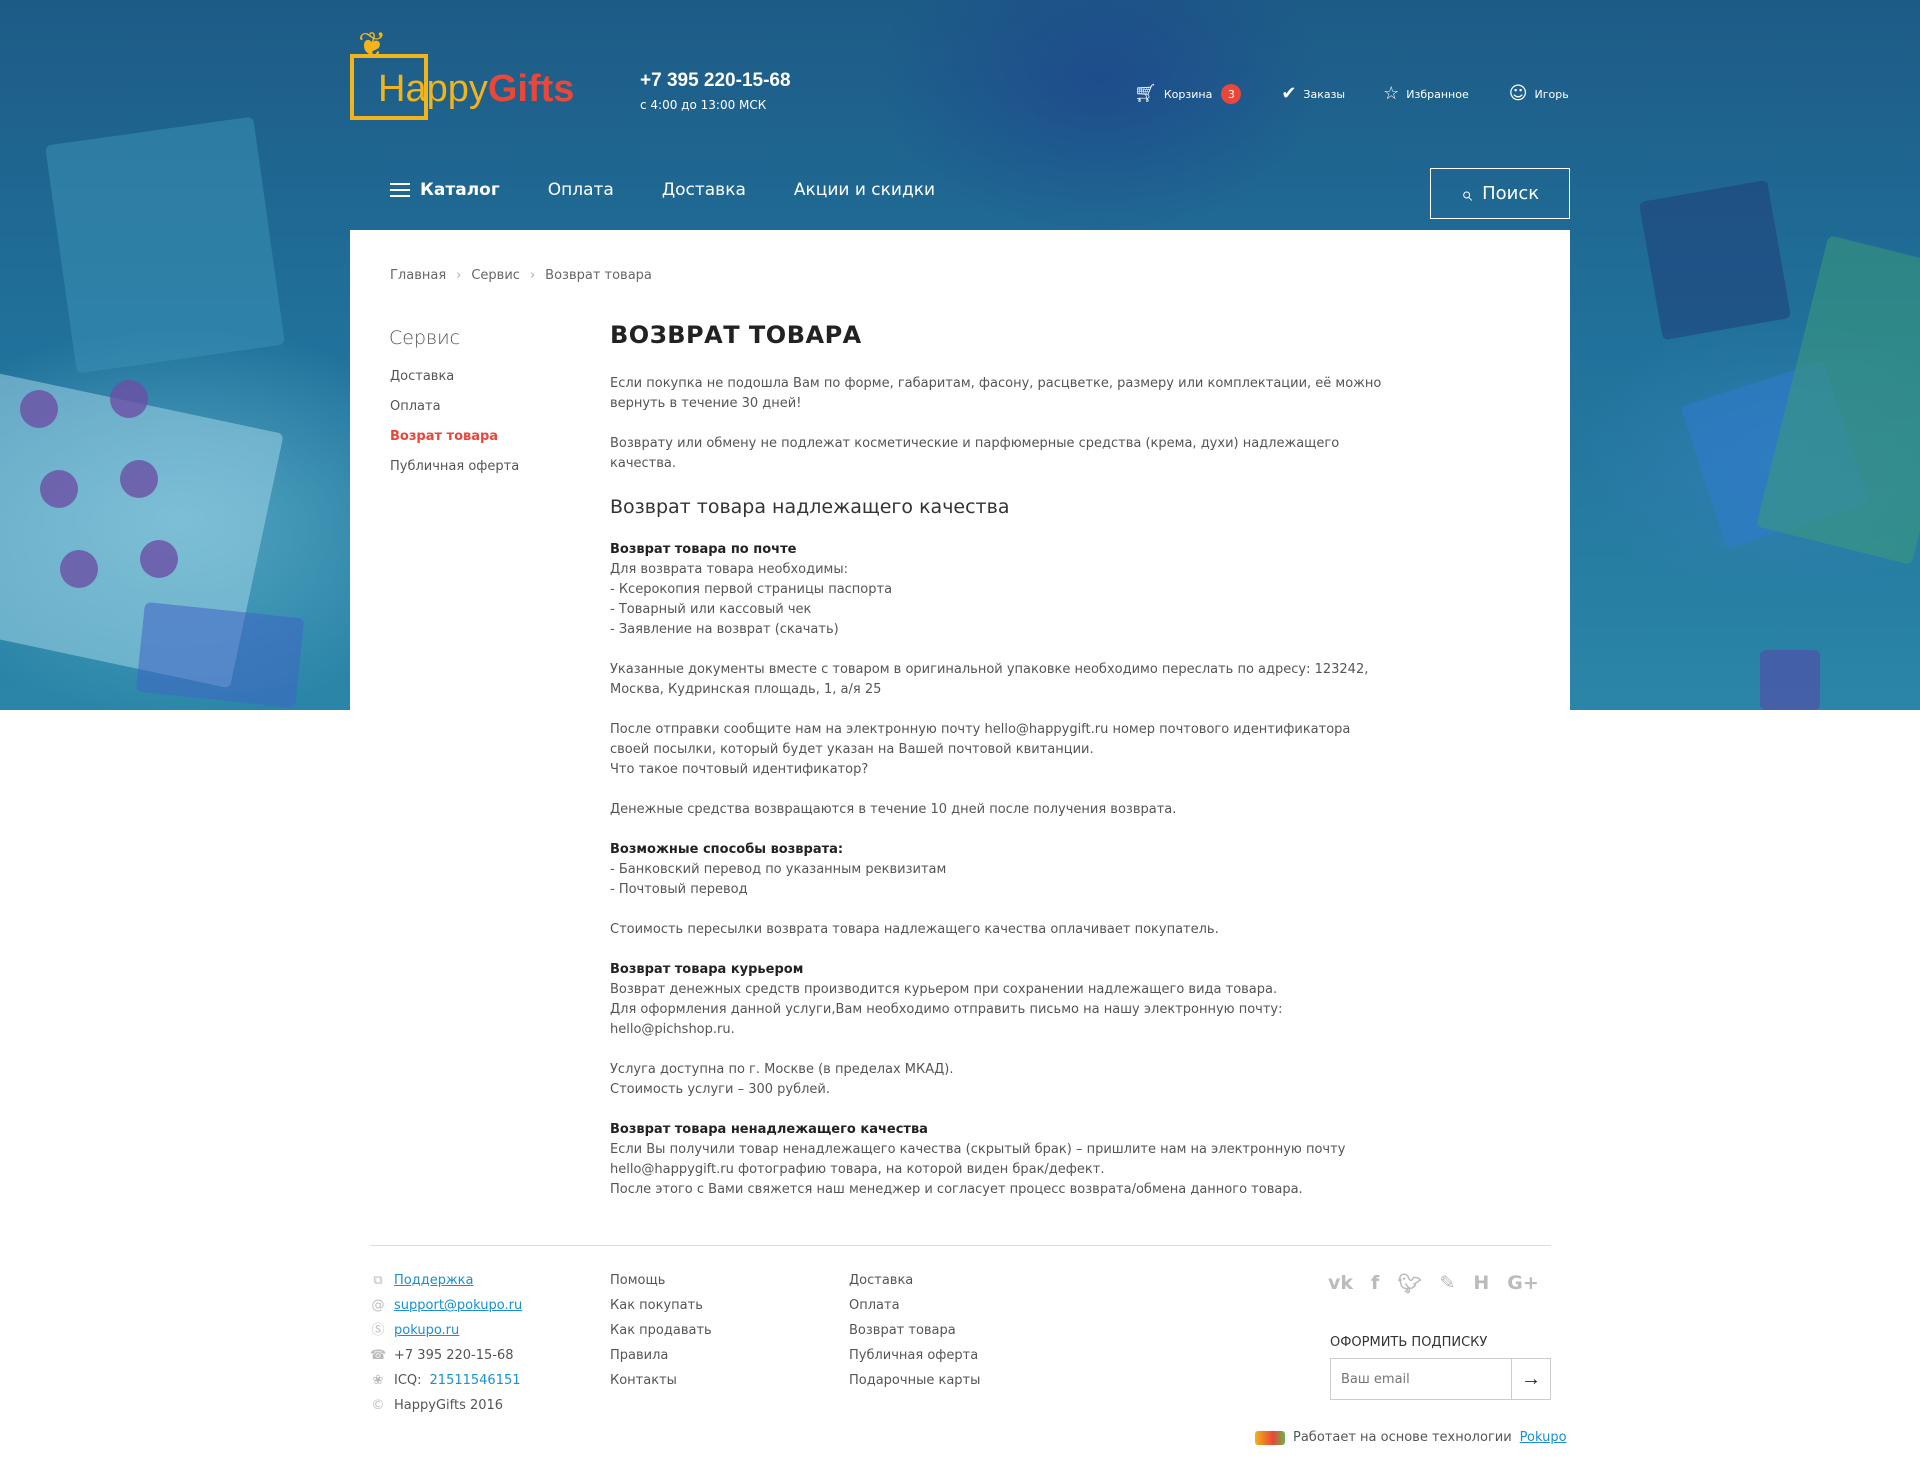  Describe the element at coordinates (462, 74) in the screenshot. I see `logo: ❦ HappyGifts` at that location.